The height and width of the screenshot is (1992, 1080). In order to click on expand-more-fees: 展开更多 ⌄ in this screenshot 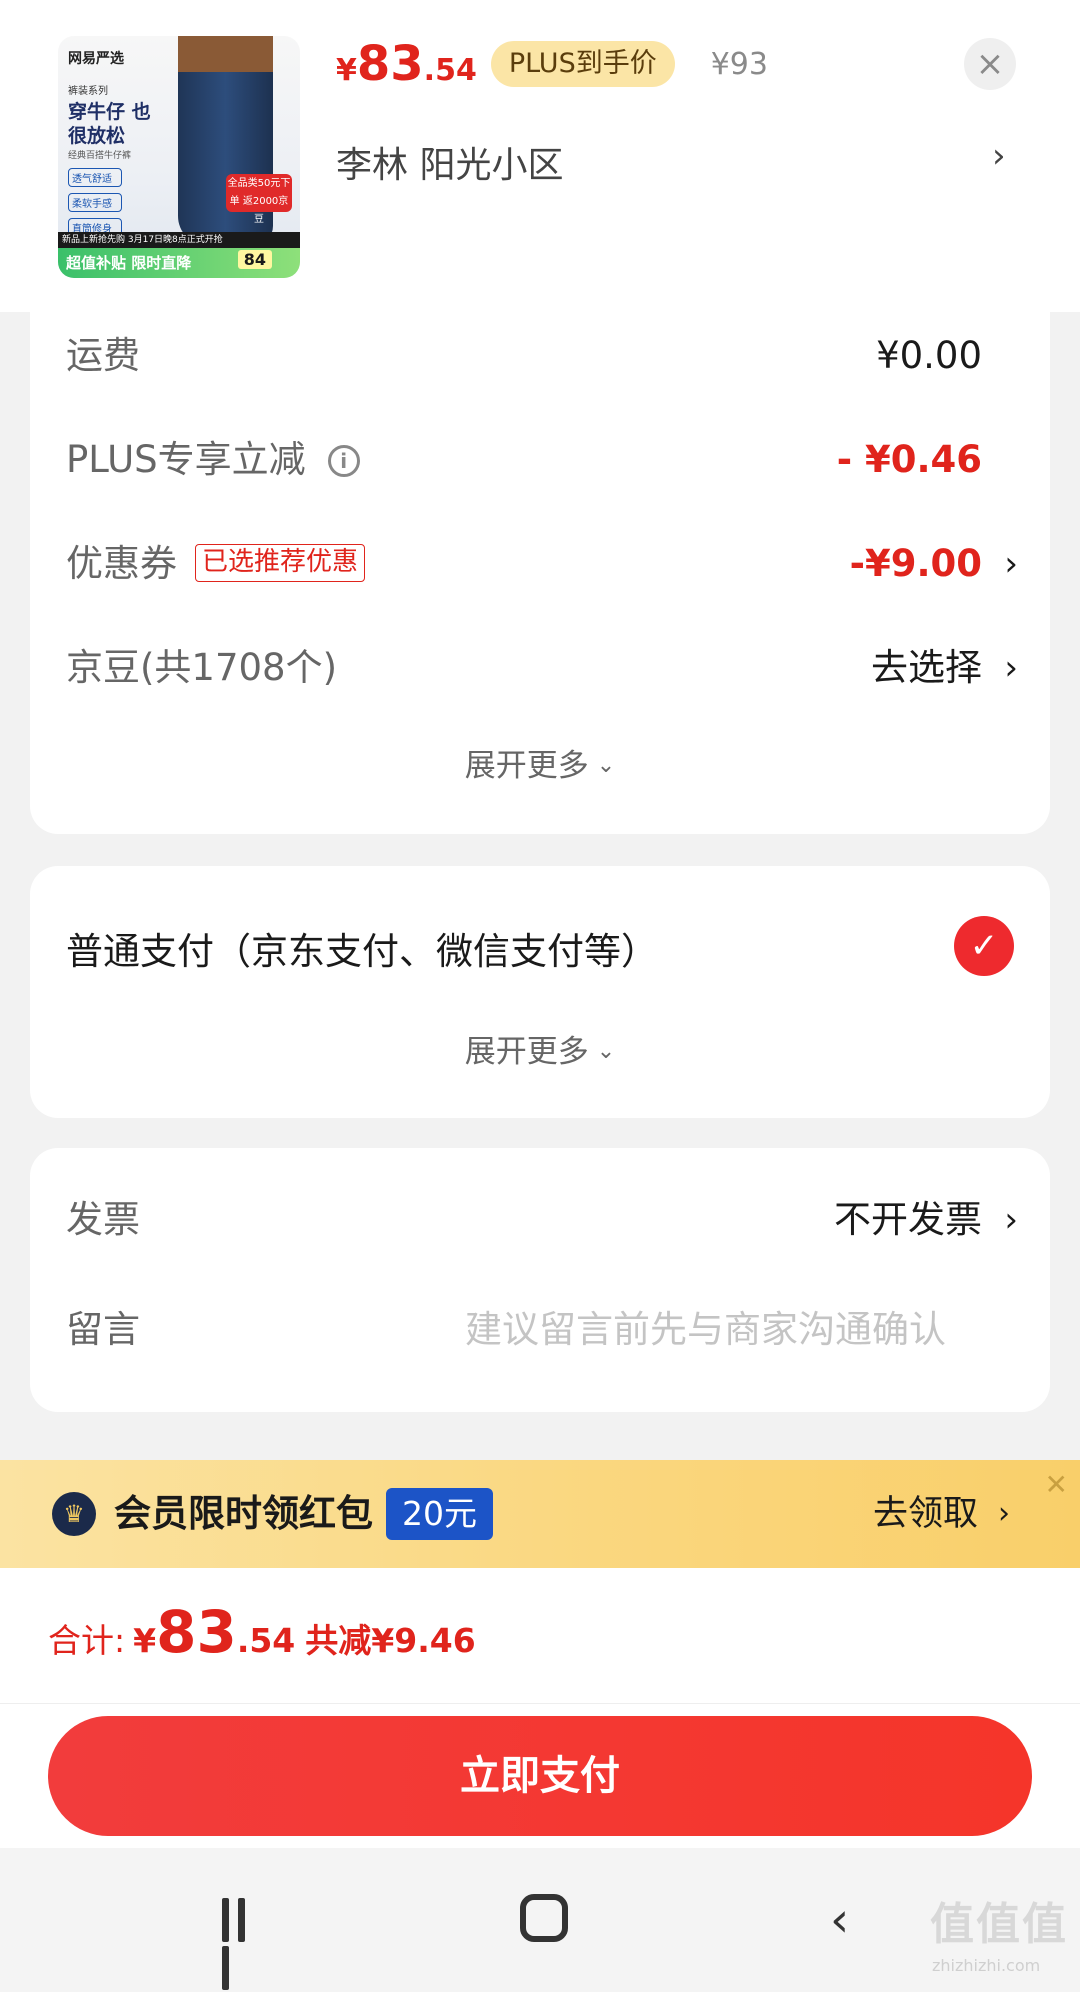, I will do `click(540, 762)`.